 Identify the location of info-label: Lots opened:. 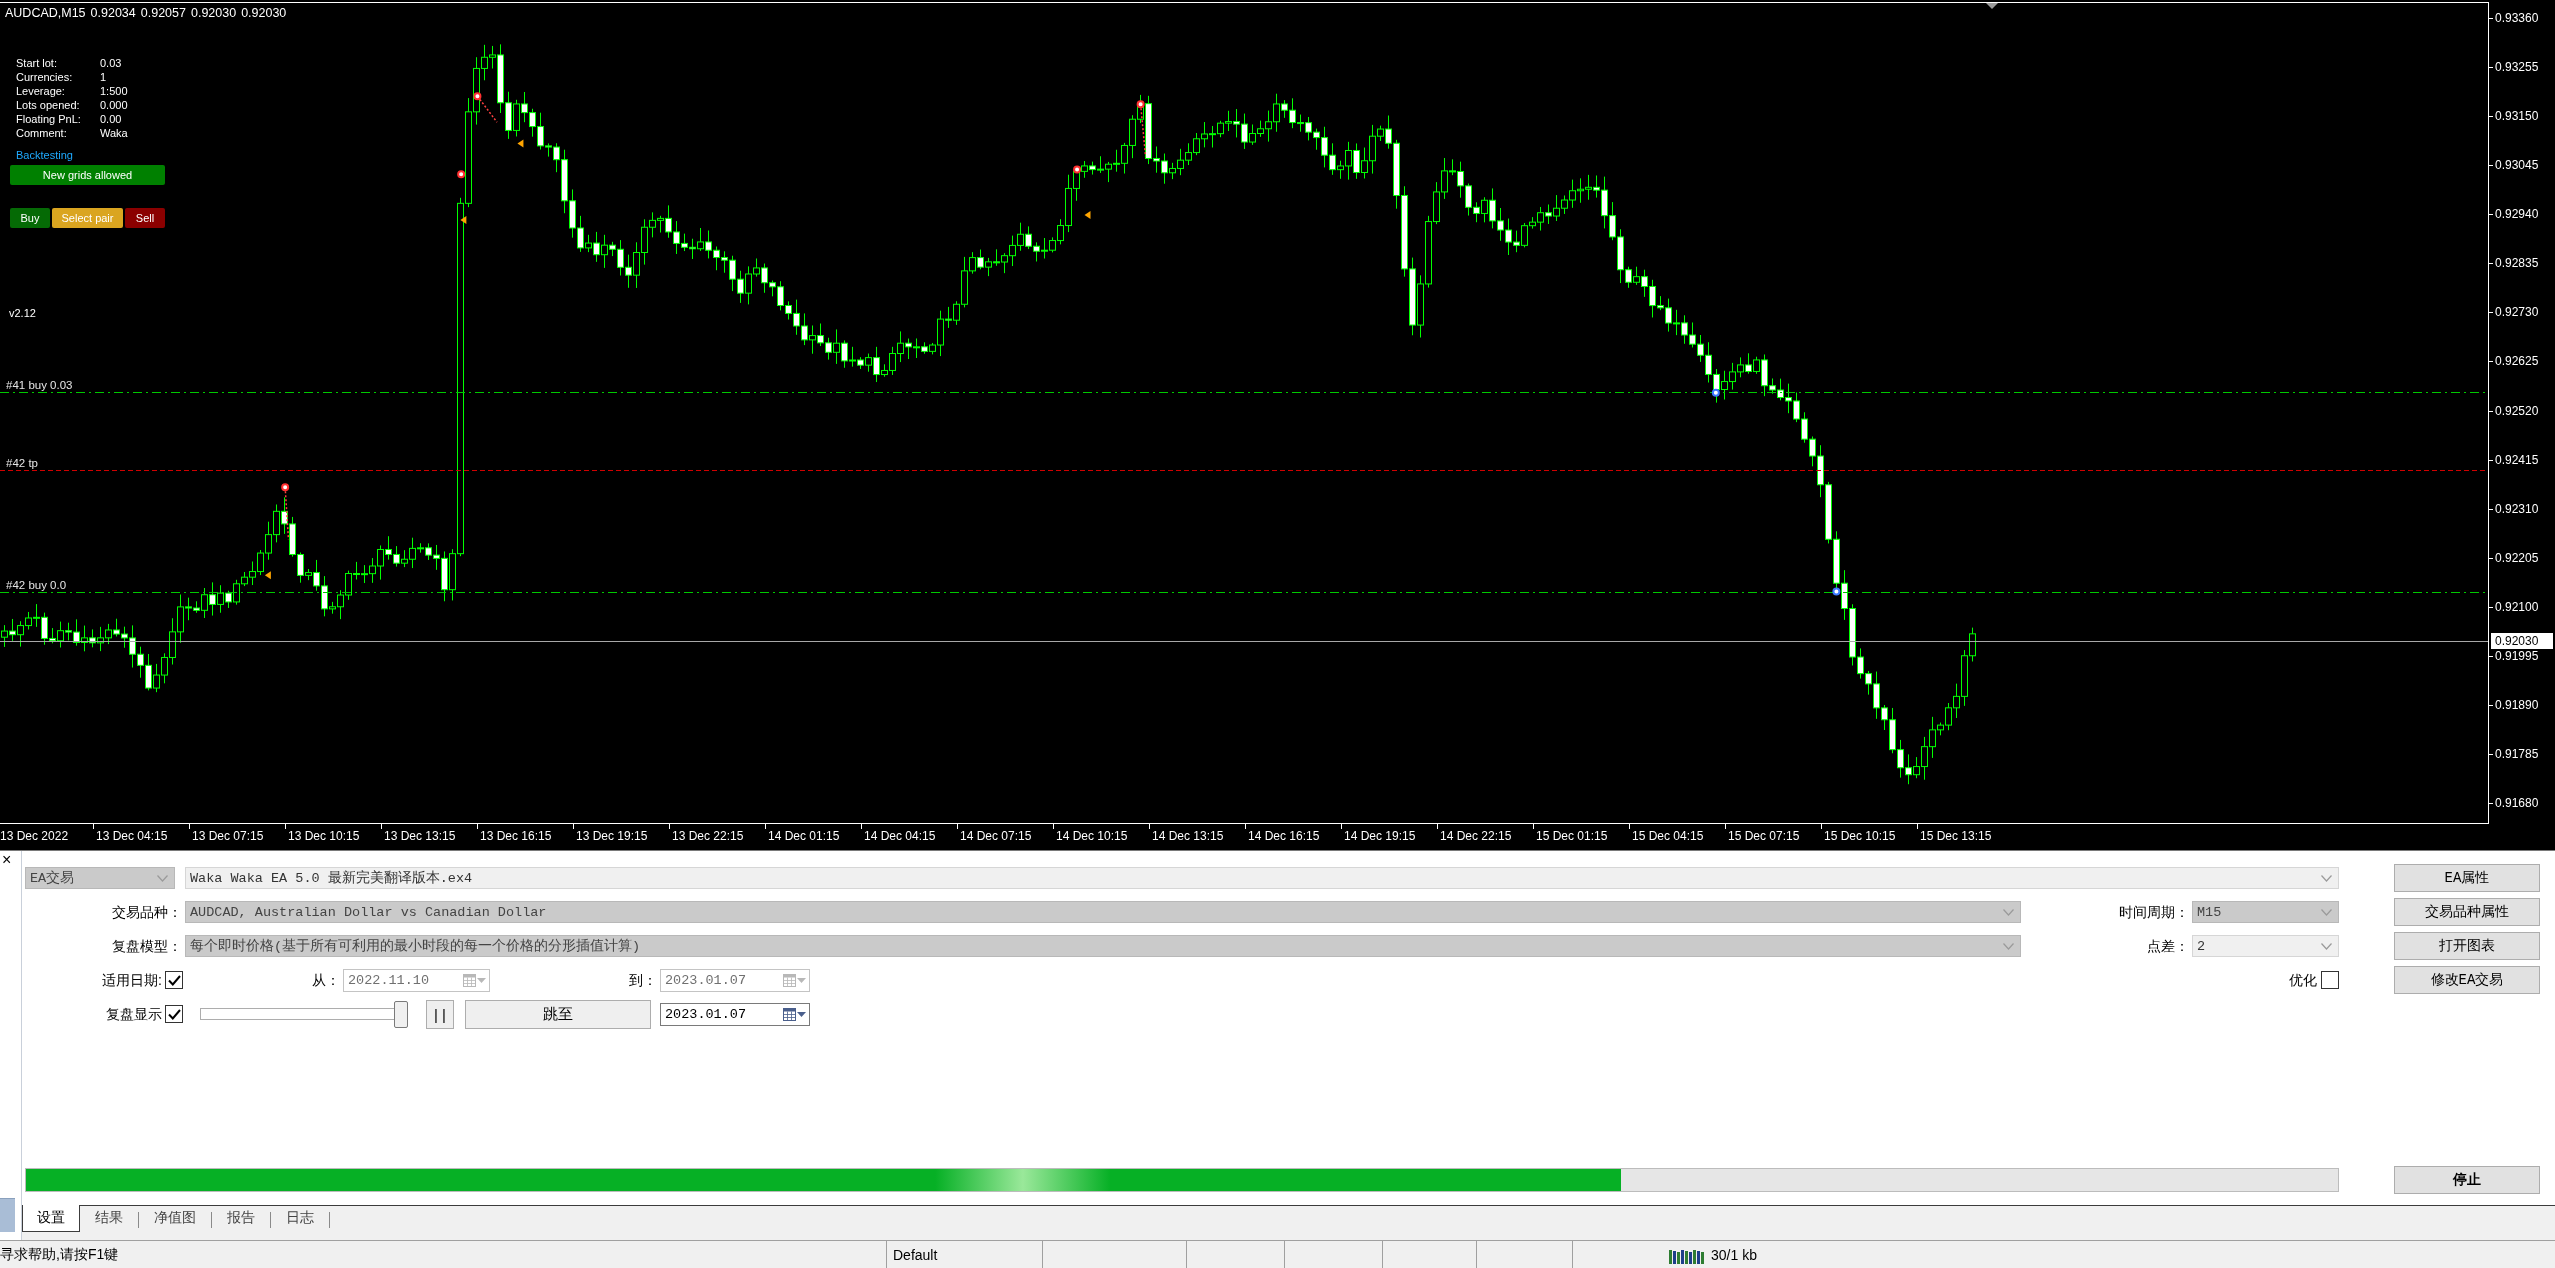
(48, 105).